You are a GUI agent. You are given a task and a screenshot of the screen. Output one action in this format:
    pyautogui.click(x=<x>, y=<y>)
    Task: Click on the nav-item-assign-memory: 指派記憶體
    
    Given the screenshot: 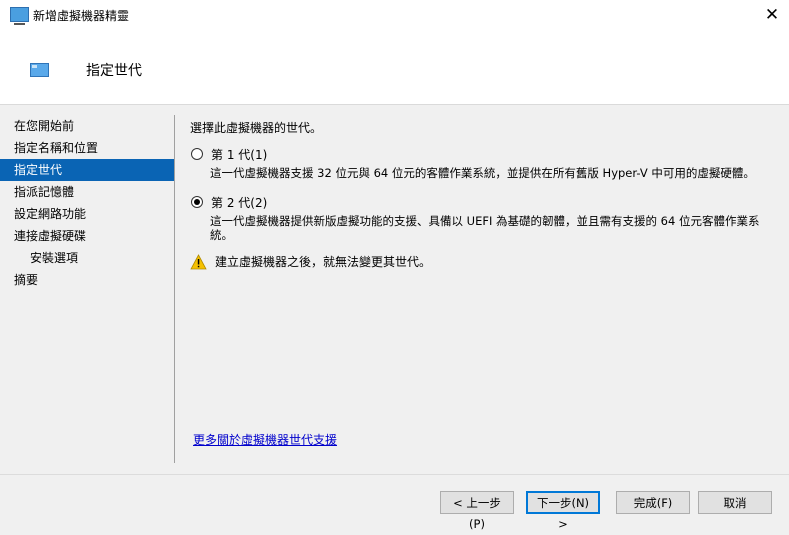 What is the action you would take?
    pyautogui.click(x=87, y=192)
    